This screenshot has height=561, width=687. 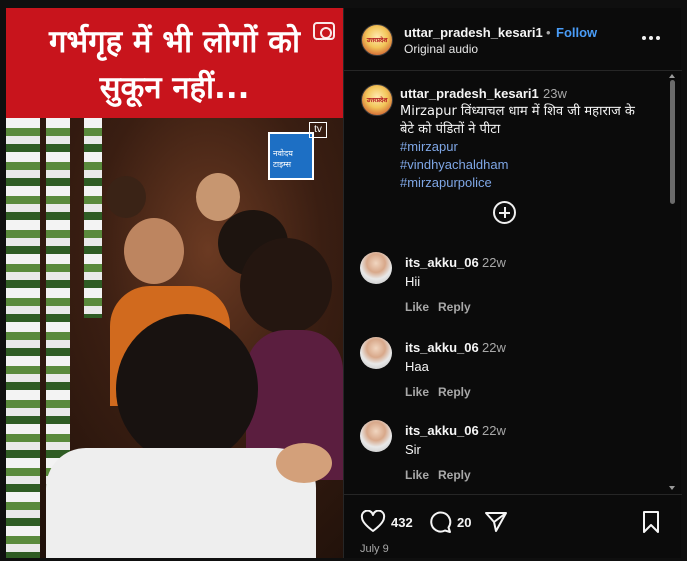 What do you see at coordinates (446, 182) in the screenshot?
I see `hashtag-link: #mirzapurpolice` at bounding box center [446, 182].